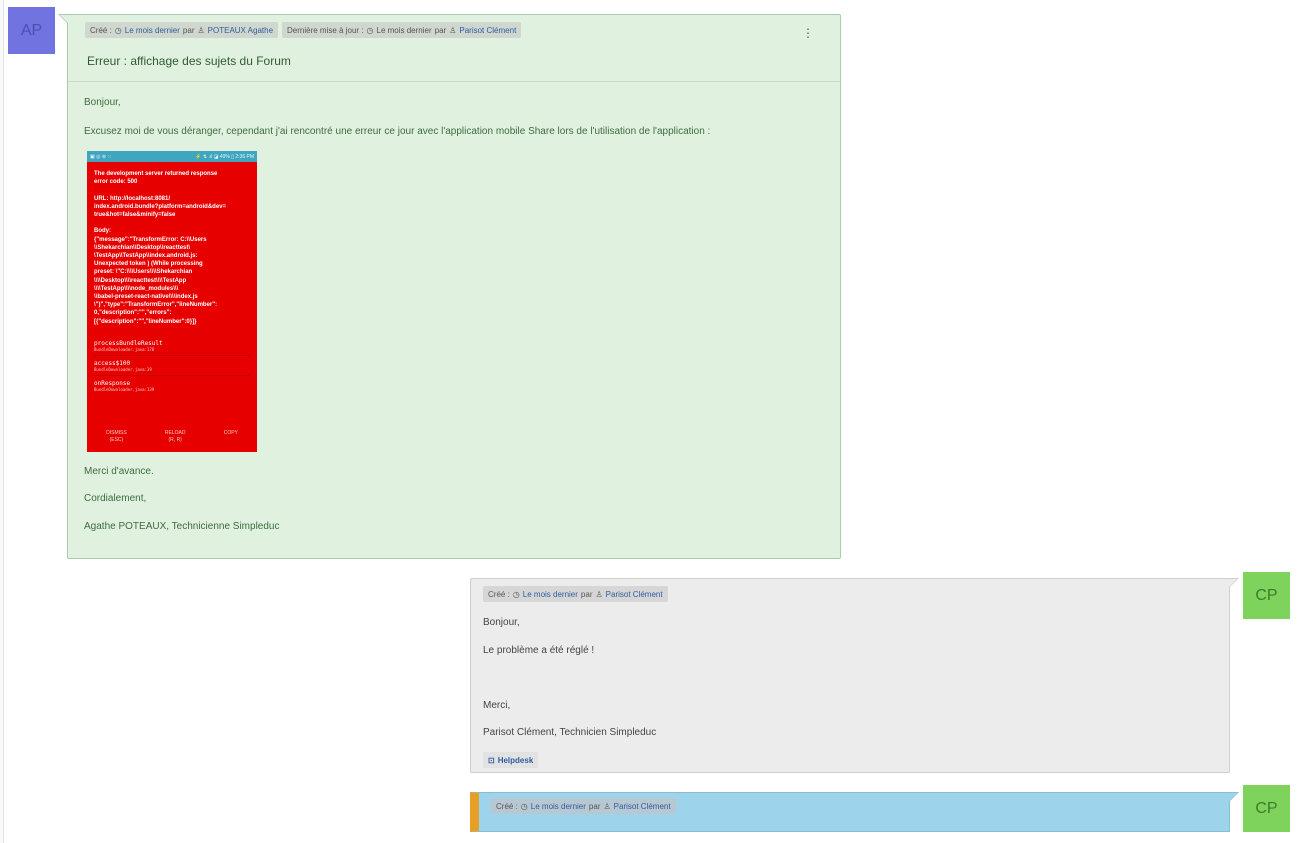 The width and height of the screenshot is (1314, 843). What do you see at coordinates (491, 760) in the screenshot?
I see `inbox-icon: ⊡` at bounding box center [491, 760].